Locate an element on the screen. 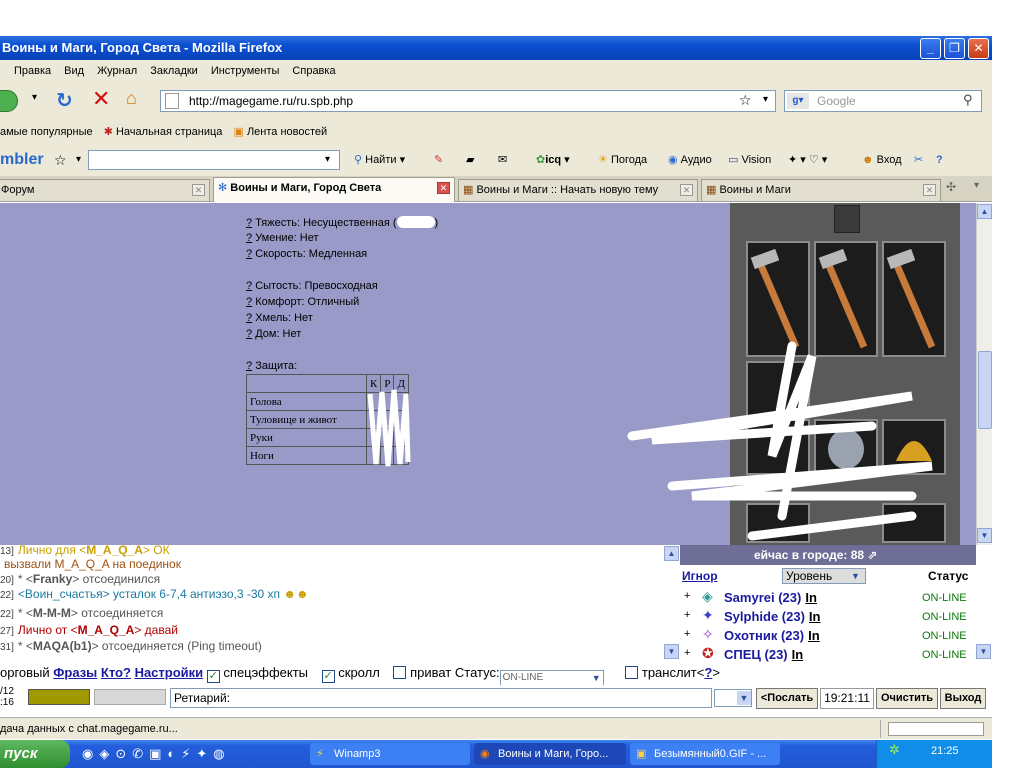 This screenshot has width=1024, height=768. eraser-icon: ▰ is located at coordinates (470, 160).